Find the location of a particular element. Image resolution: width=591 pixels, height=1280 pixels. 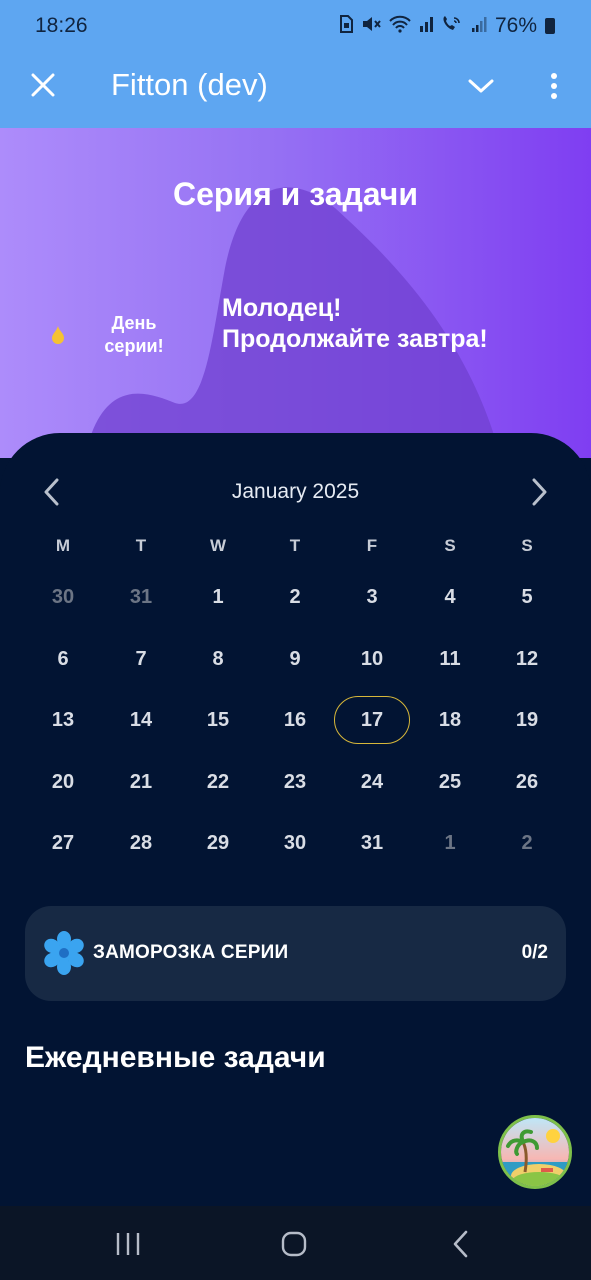

mute-icon is located at coordinates (371, 26).